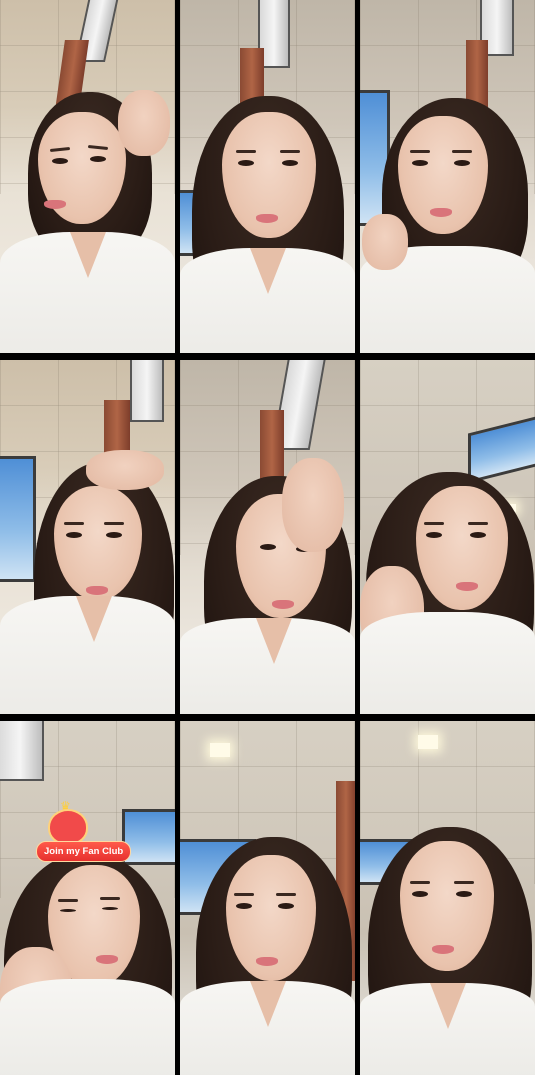 This screenshot has width=535, height=1075. What do you see at coordinates (68, 827) in the screenshot?
I see `heart-mascot-icon` at bounding box center [68, 827].